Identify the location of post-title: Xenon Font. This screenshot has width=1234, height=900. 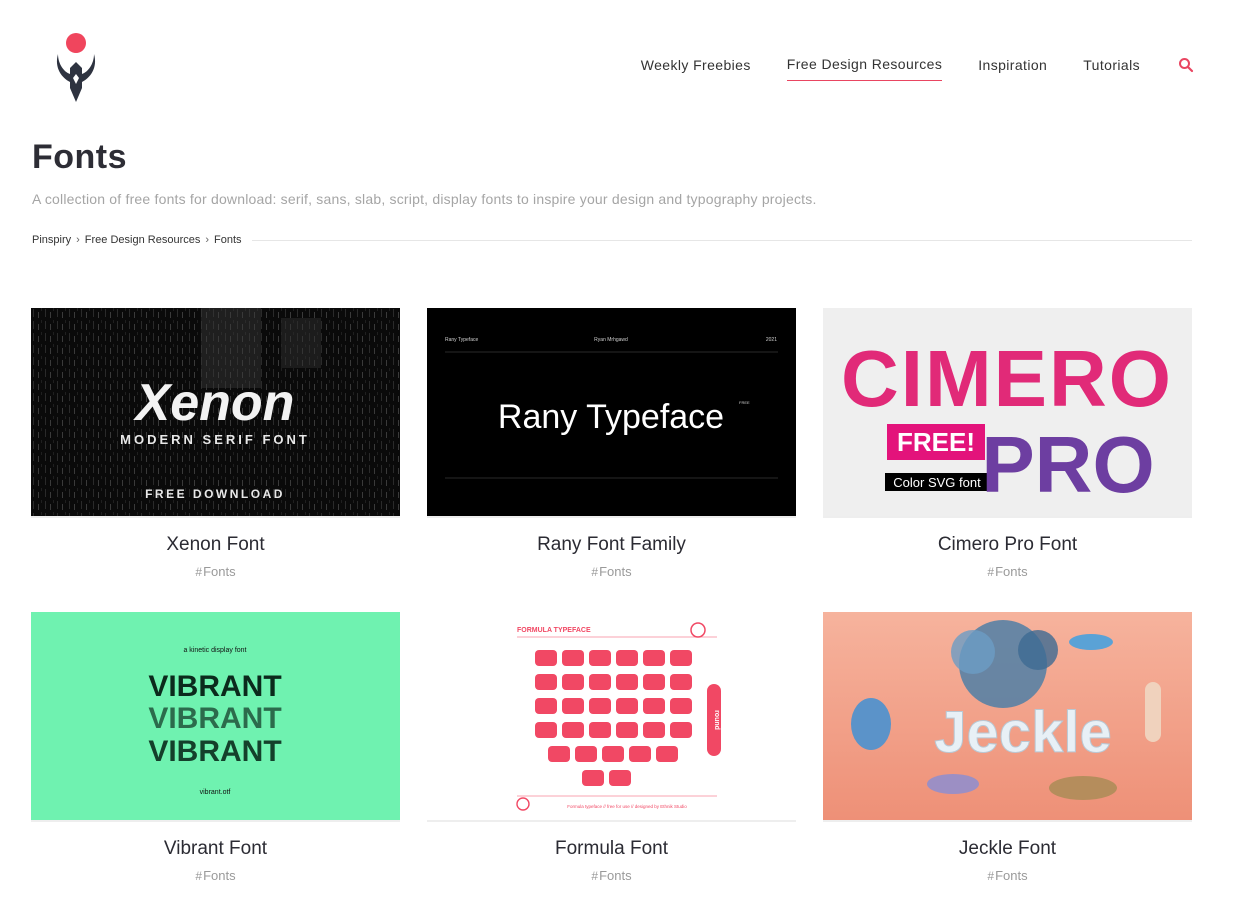
(215, 545).